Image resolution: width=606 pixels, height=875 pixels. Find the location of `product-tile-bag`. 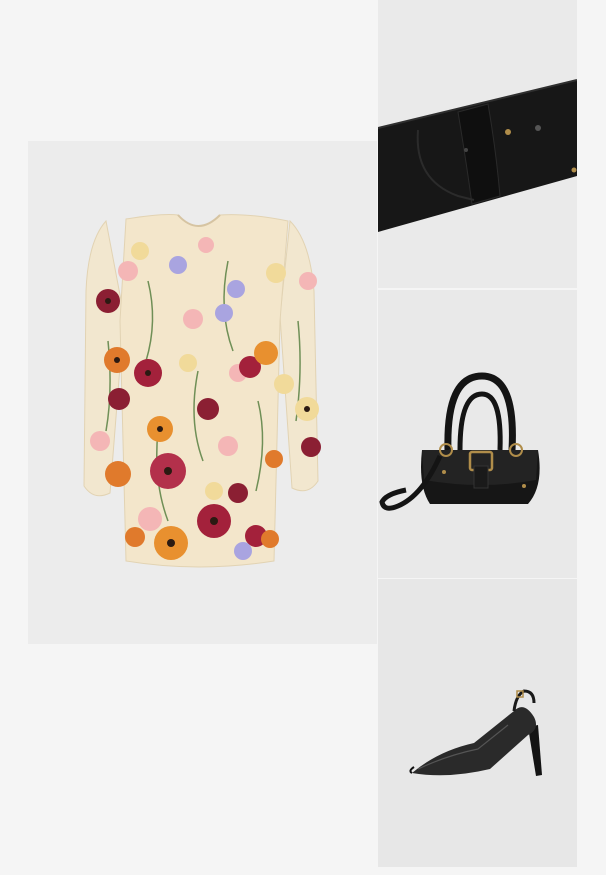

product-tile-bag is located at coordinates (477, 434).